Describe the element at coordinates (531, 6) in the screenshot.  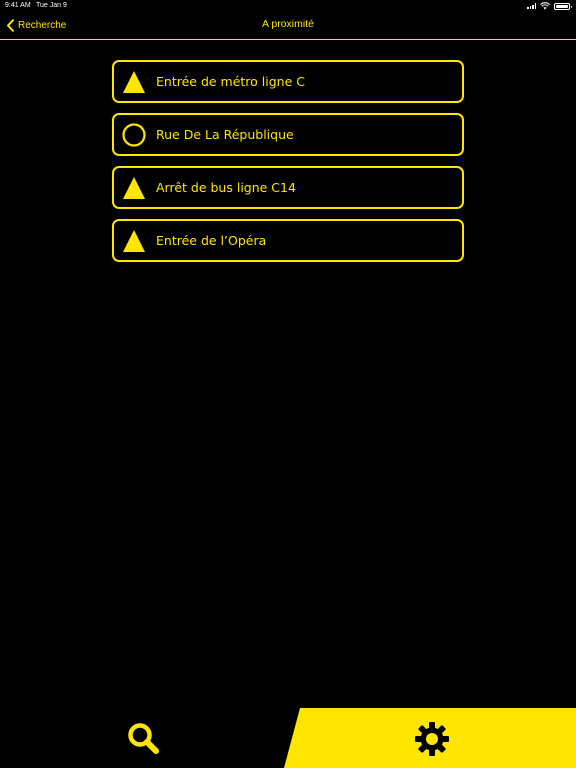
I see `signal-icon` at that location.